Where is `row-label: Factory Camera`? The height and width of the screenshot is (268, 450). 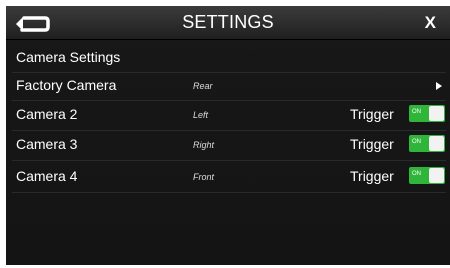 row-label: Factory Camera is located at coordinates (66, 85).